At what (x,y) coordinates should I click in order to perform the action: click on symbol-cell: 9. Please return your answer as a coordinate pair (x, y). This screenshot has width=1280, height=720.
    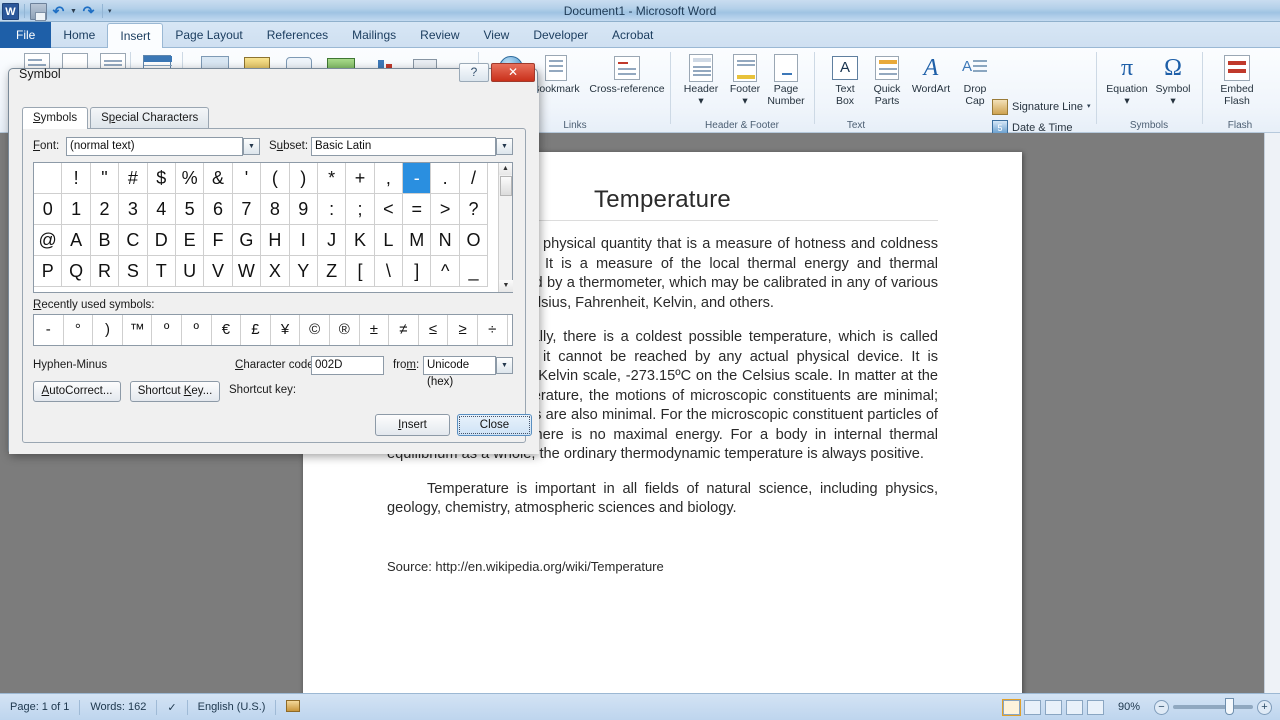
    Looking at the image, I should click on (303, 209).